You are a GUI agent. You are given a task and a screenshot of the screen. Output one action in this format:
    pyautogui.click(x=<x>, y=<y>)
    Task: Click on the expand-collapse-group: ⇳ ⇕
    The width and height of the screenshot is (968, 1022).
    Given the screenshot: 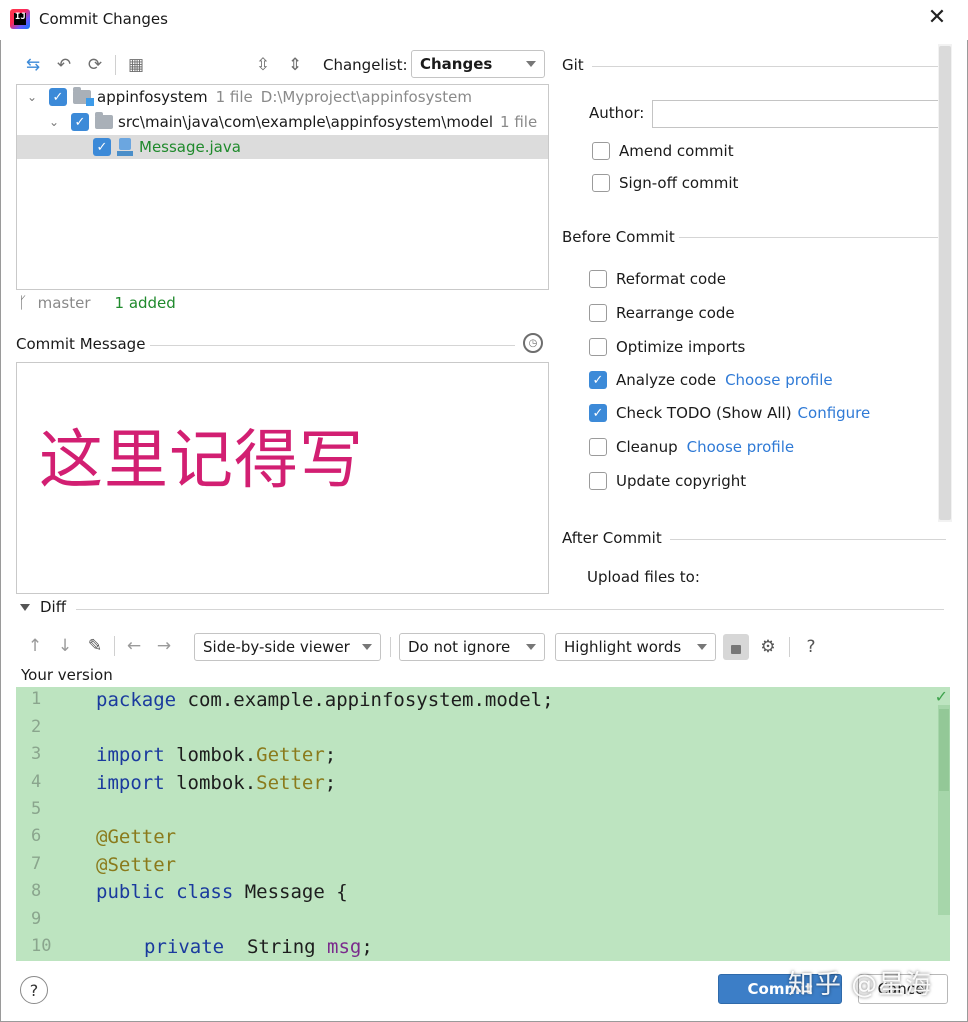 What is the action you would take?
    pyautogui.click(x=279, y=65)
    